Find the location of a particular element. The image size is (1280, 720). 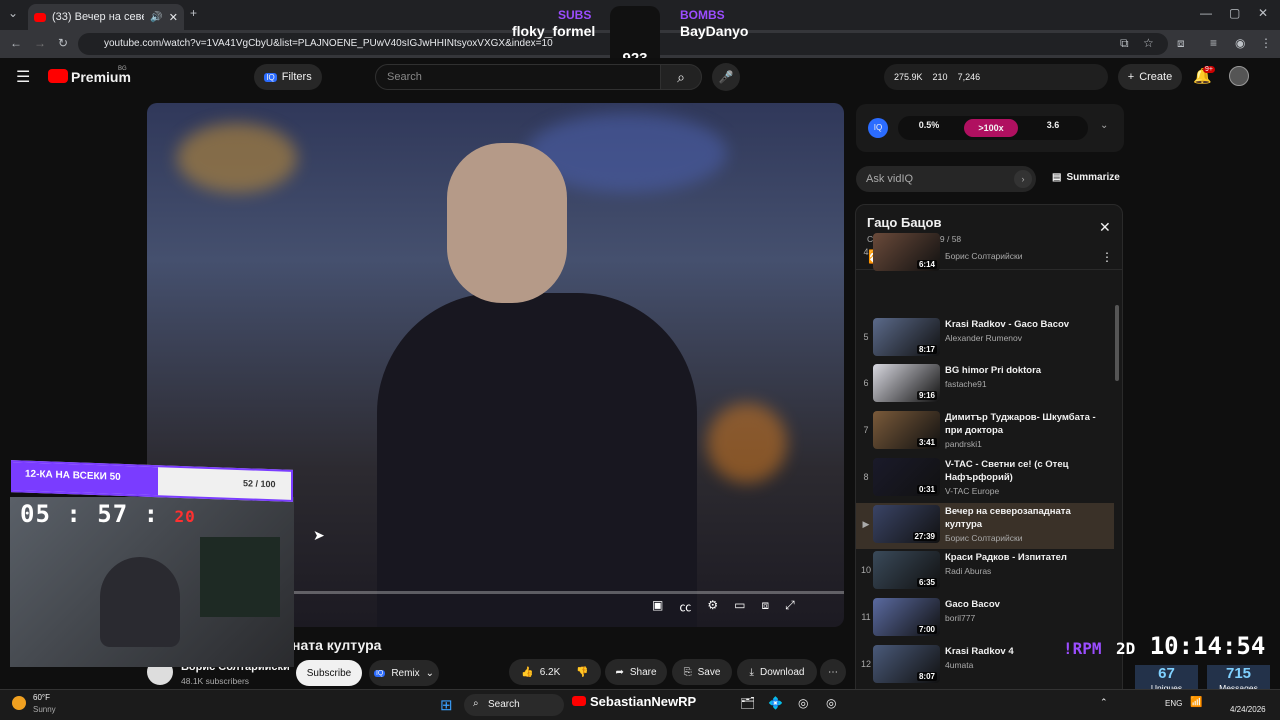

download-button: ⤓ Download is located at coordinates (777, 672).